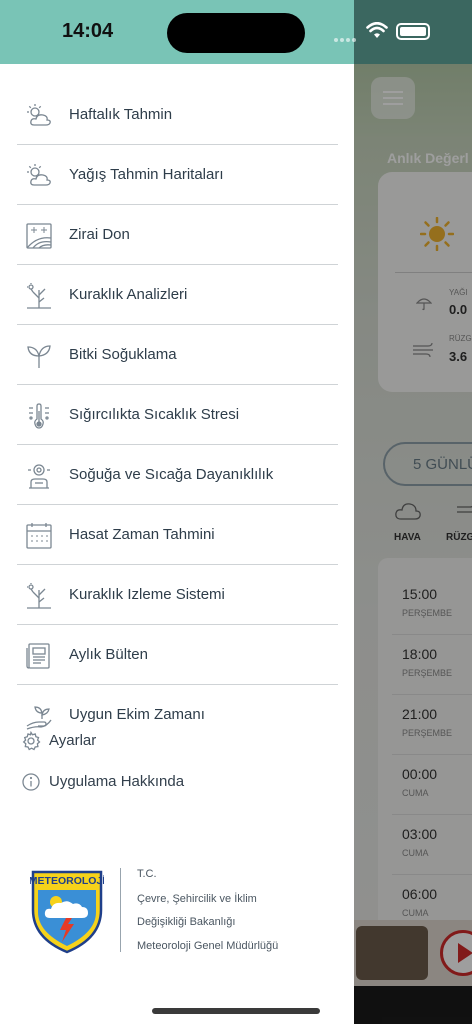  What do you see at coordinates (377, 31) in the screenshot?
I see `wifi-icon` at bounding box center [377, 31].